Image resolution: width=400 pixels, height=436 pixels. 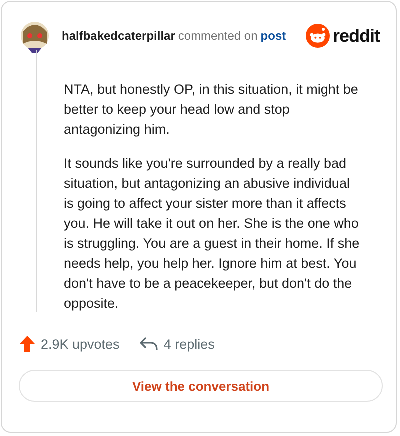 I want to click on reply-arrow-icon, so click(x=149, y=344).